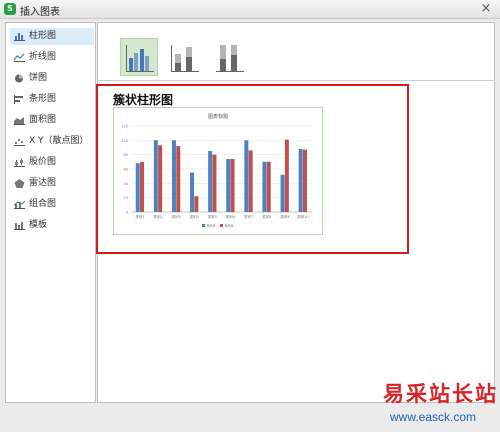 The image size is (500, 432). I want to click on percent-stacked-column-icon, so click(230, 58).